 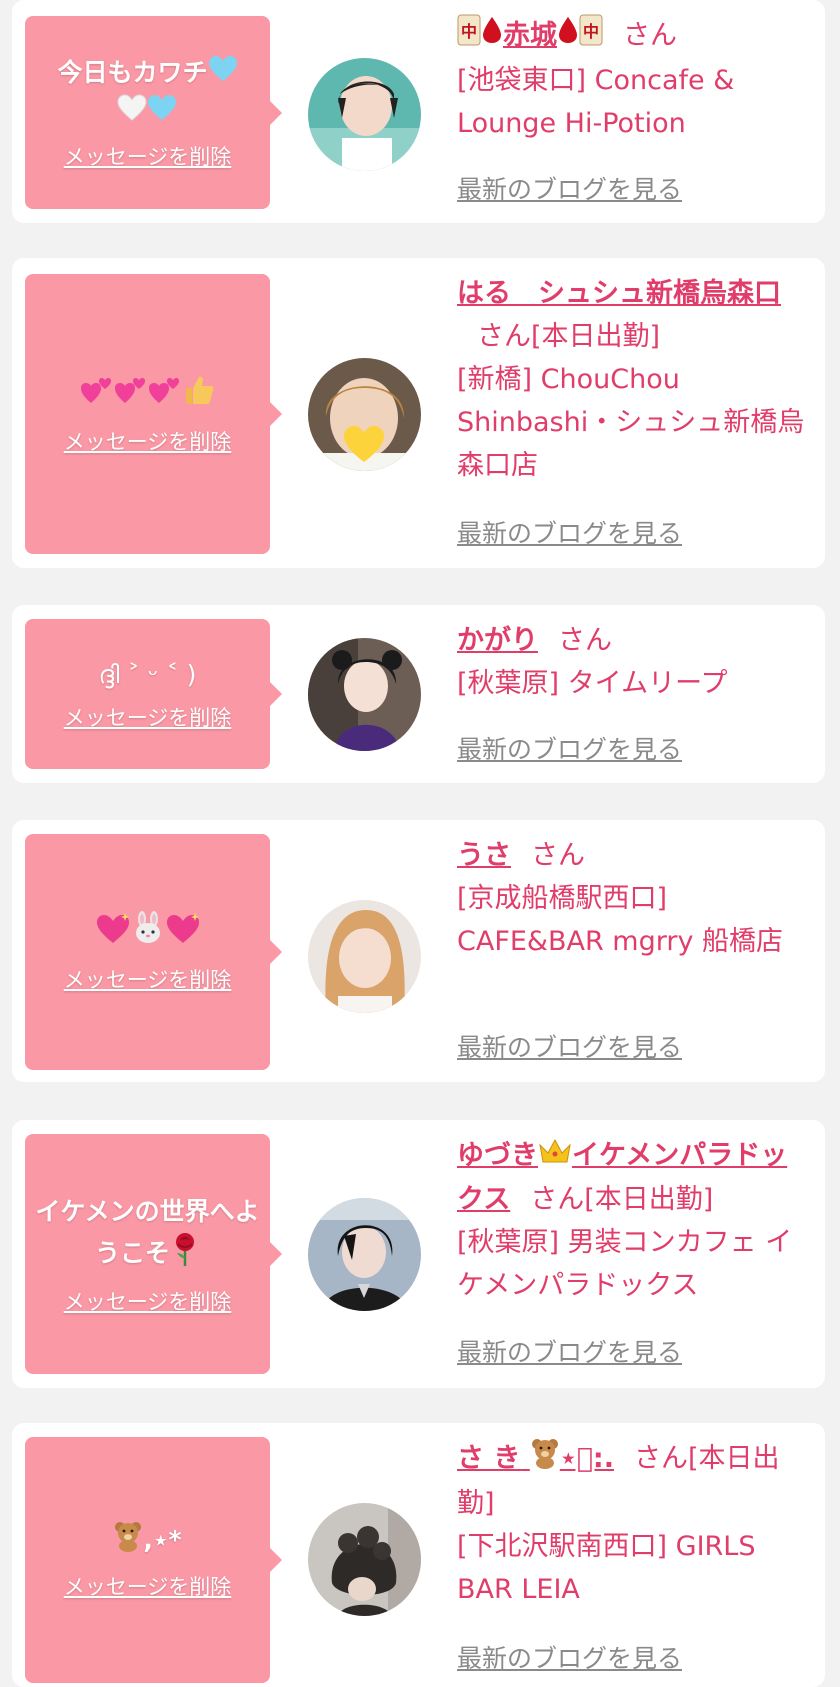 I want to click on message-body: 今日もカワチ, so click(x=132, y=72).